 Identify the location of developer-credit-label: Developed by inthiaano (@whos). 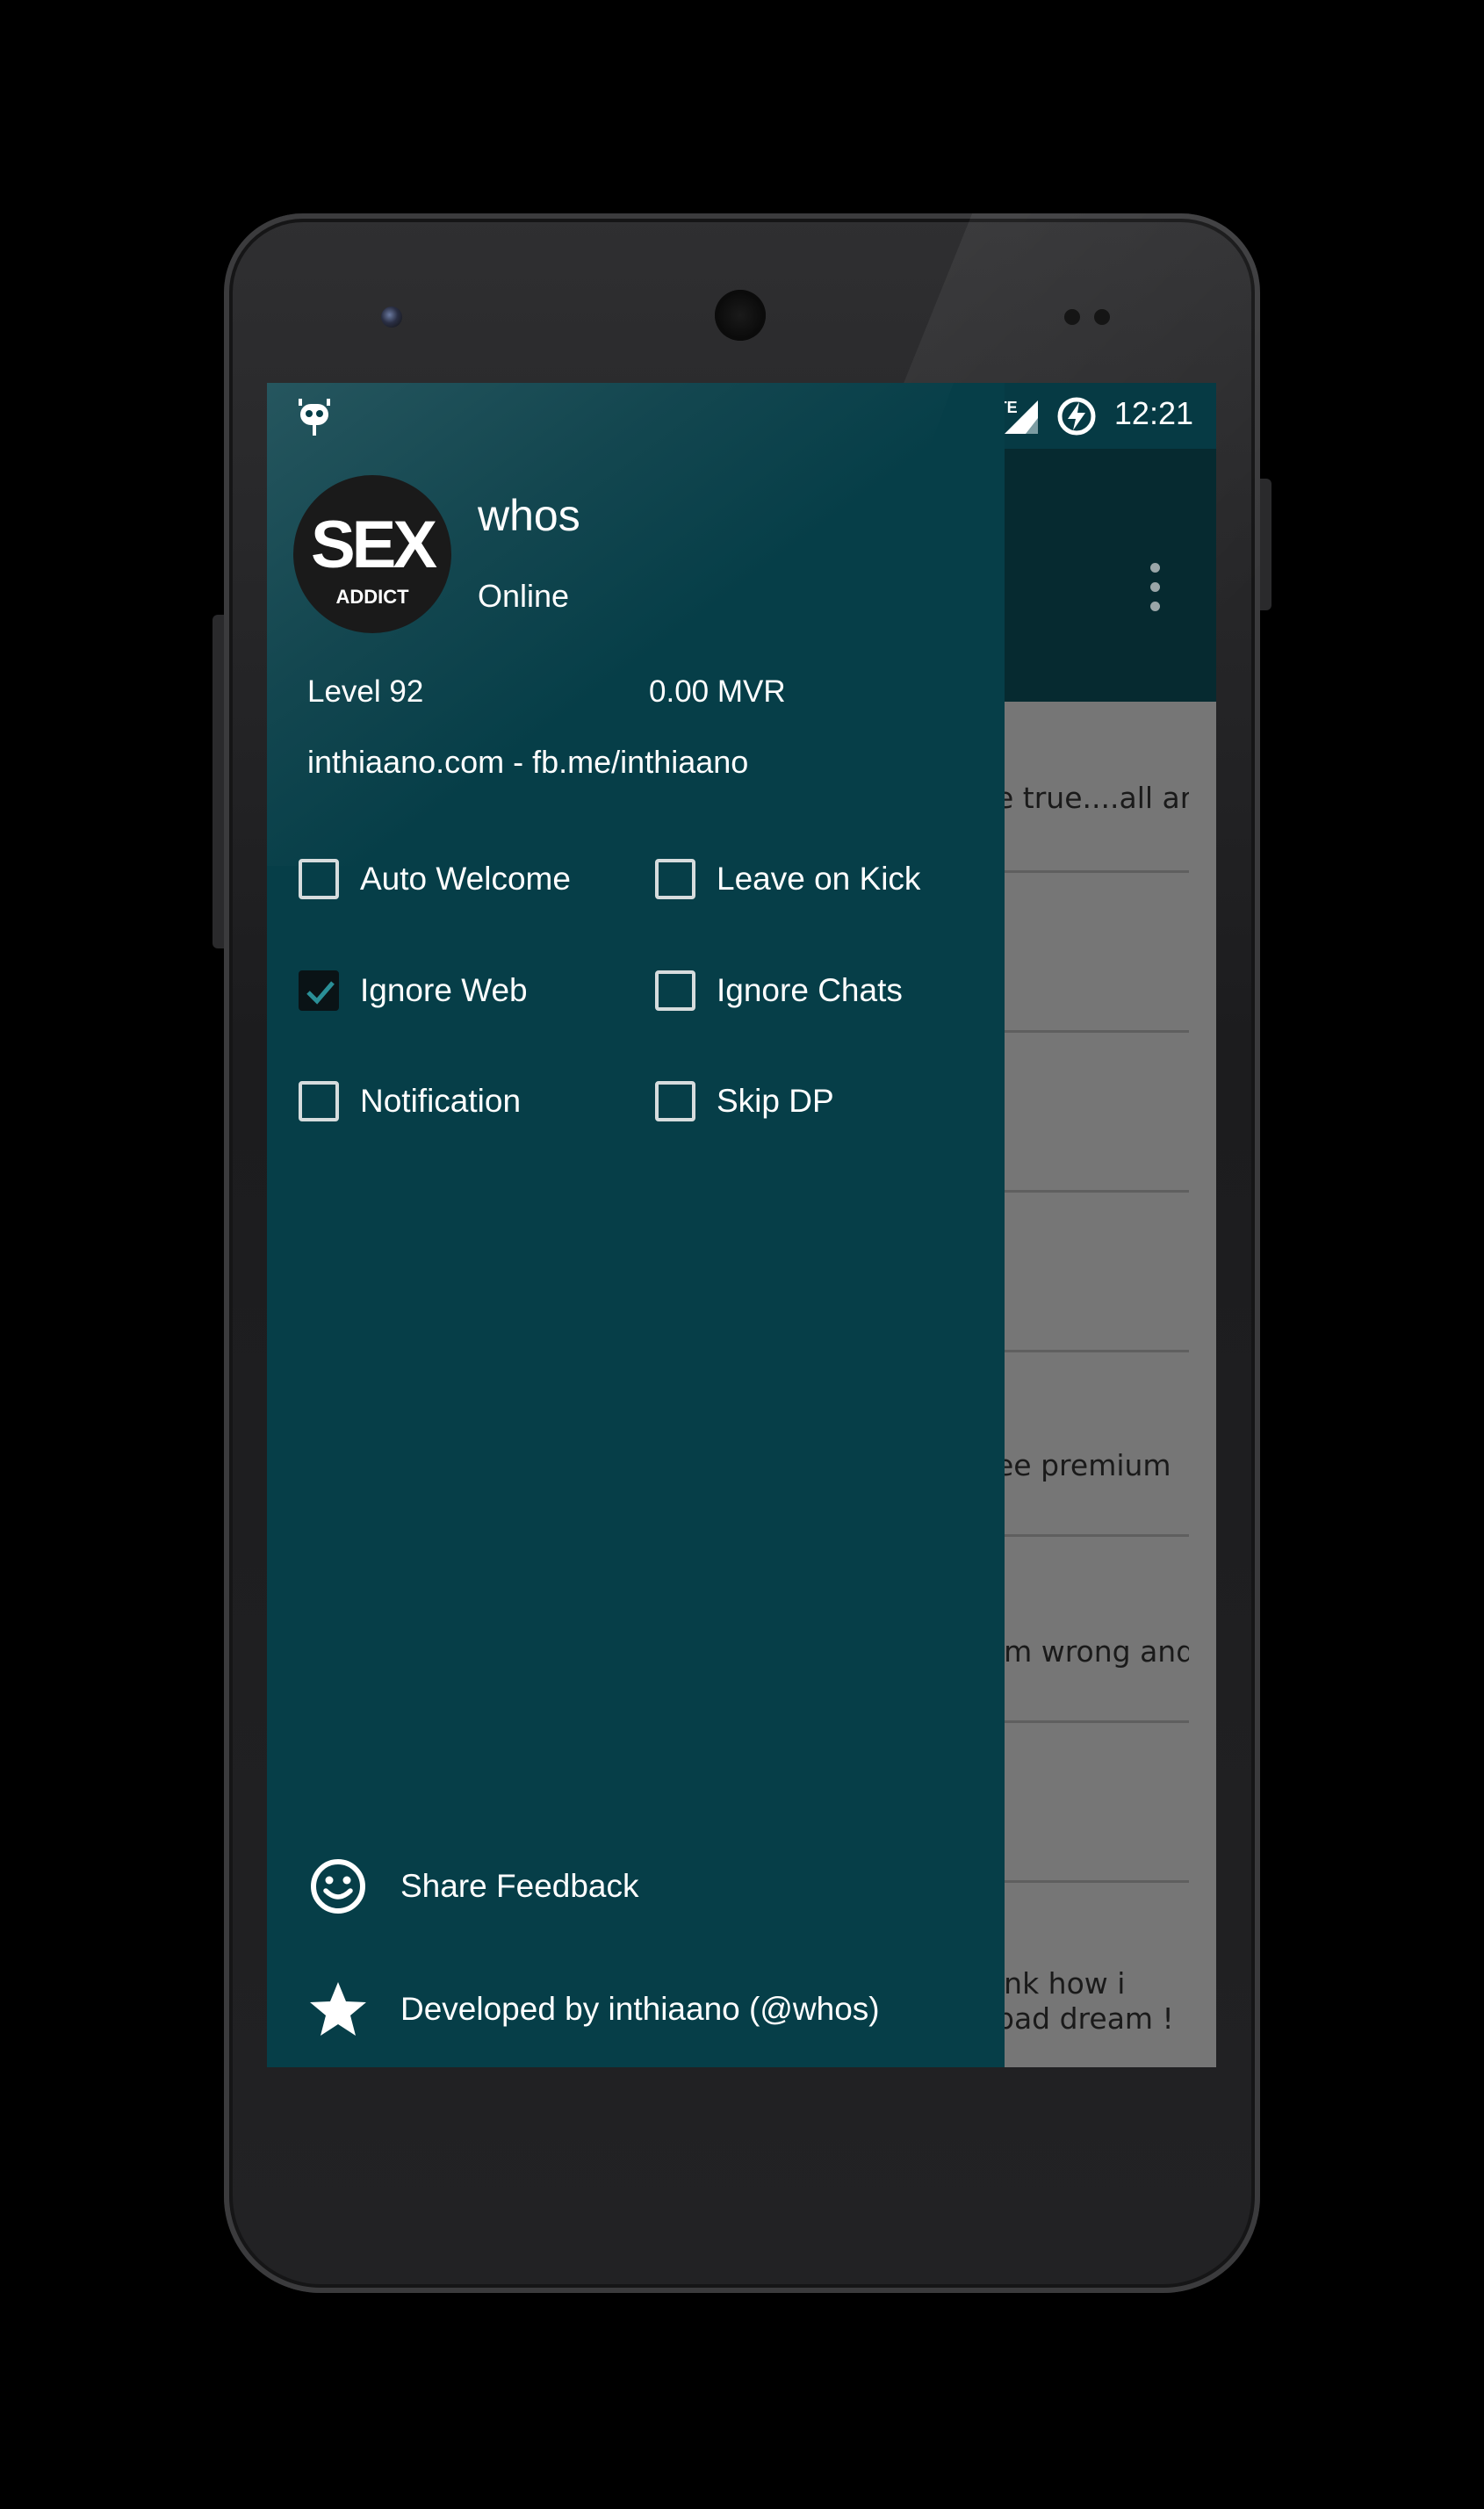
(640, 2009).